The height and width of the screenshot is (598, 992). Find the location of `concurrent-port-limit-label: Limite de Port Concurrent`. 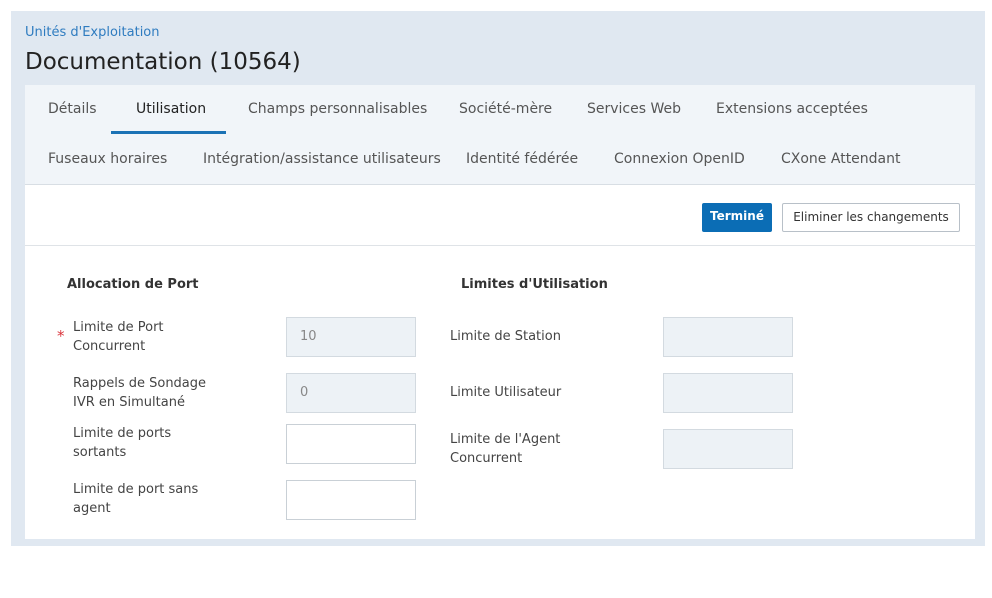

concurrent-port-limit-label: Limite de Port Concurrent is located at coordinates (118, 337).